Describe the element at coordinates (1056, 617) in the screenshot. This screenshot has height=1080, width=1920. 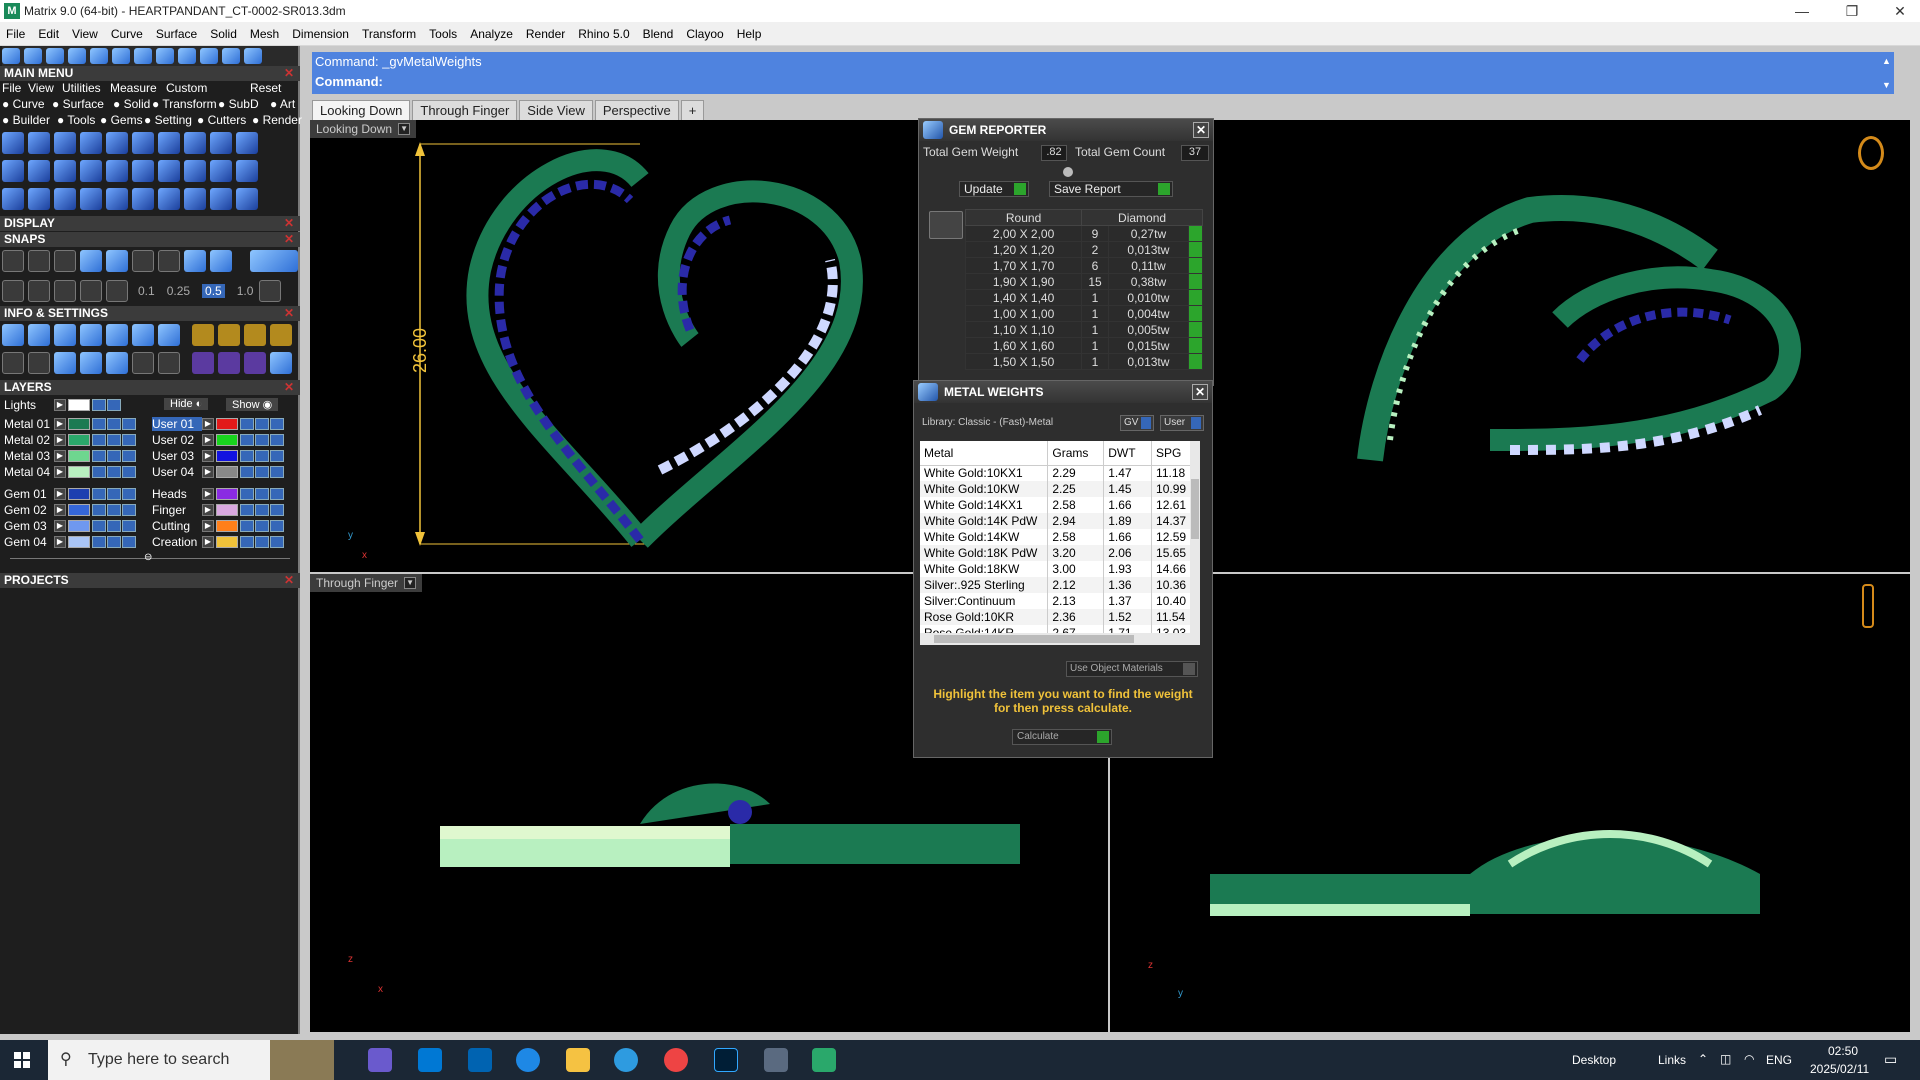
I see `table-row: Rose Gold:10KR 2.36 1.52 11.54` at that location.